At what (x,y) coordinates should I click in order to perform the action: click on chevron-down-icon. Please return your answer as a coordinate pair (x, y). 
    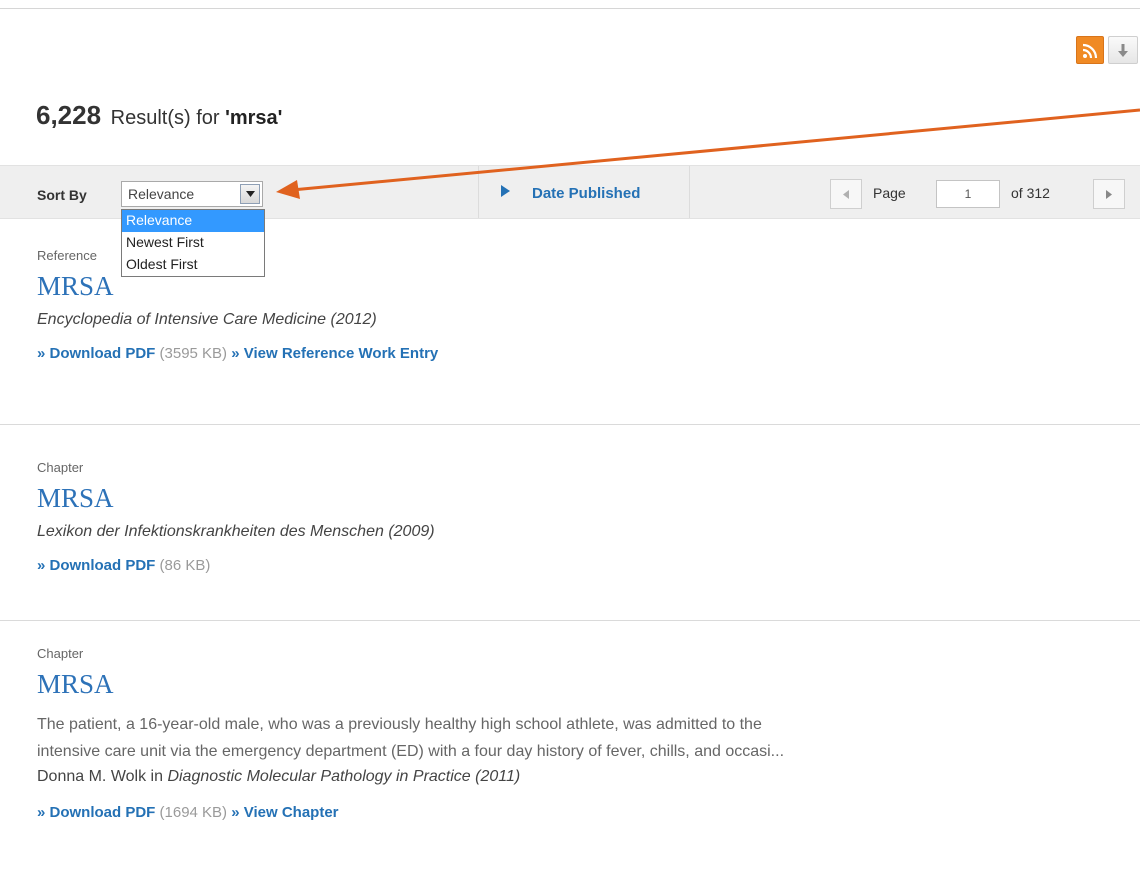
    Looking at the image, I should click on (250, 194).